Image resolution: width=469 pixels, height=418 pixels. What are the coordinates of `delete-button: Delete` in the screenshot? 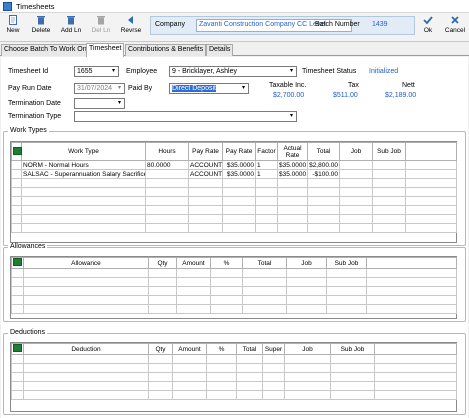 It's located at (41, 27).